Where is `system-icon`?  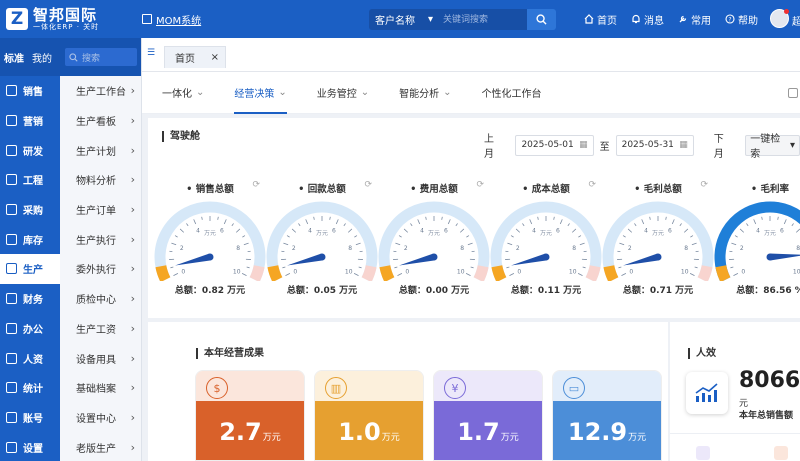
system-icon is located at coordinates (147, 19).